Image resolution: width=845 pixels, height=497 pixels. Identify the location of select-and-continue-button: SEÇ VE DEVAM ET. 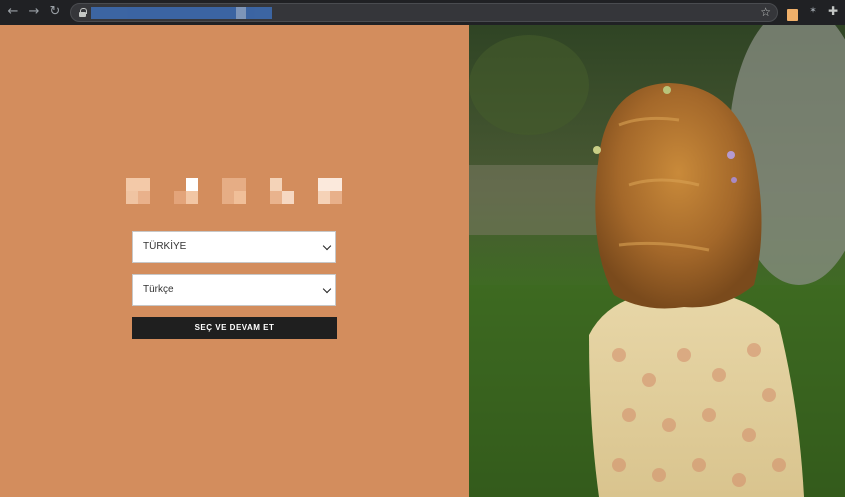
(234, 328).